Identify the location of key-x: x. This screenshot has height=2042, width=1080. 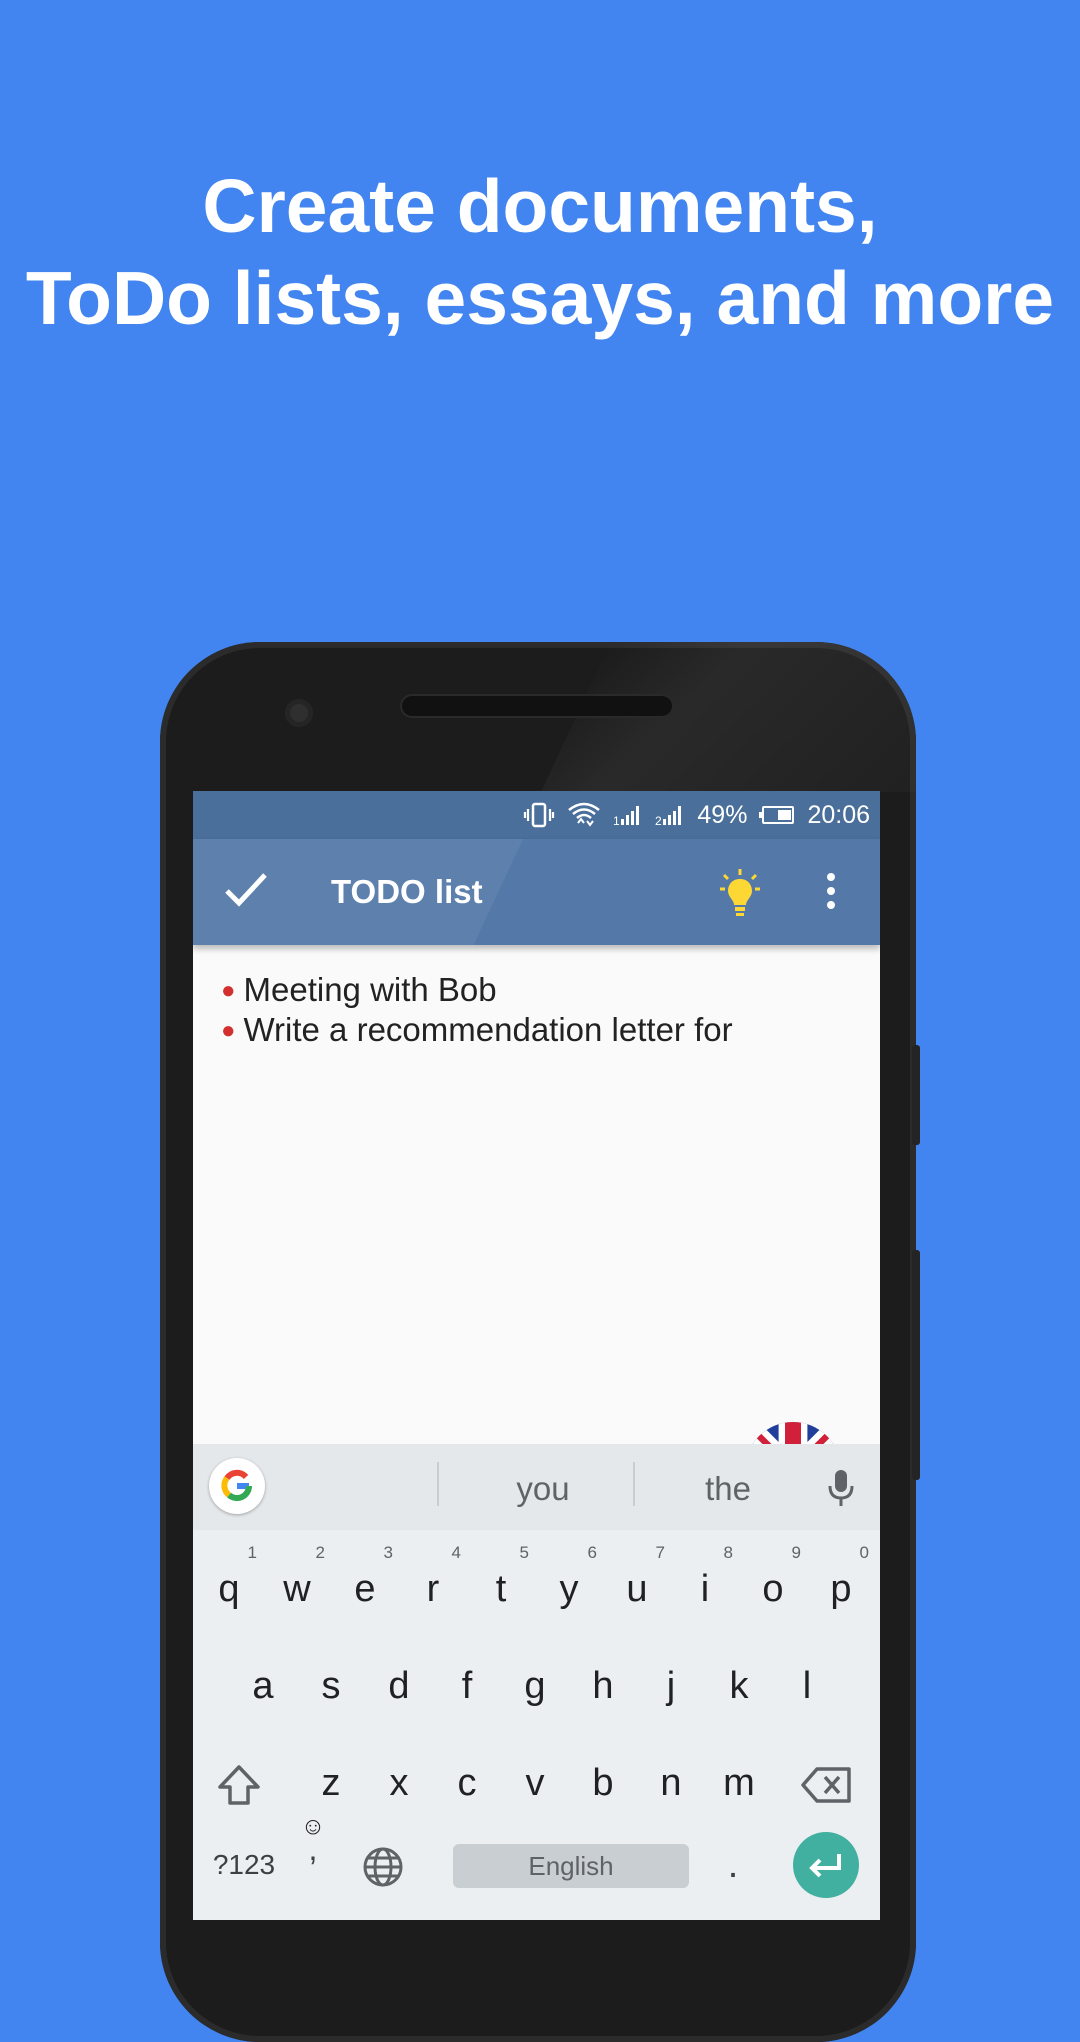
(399, 1783).